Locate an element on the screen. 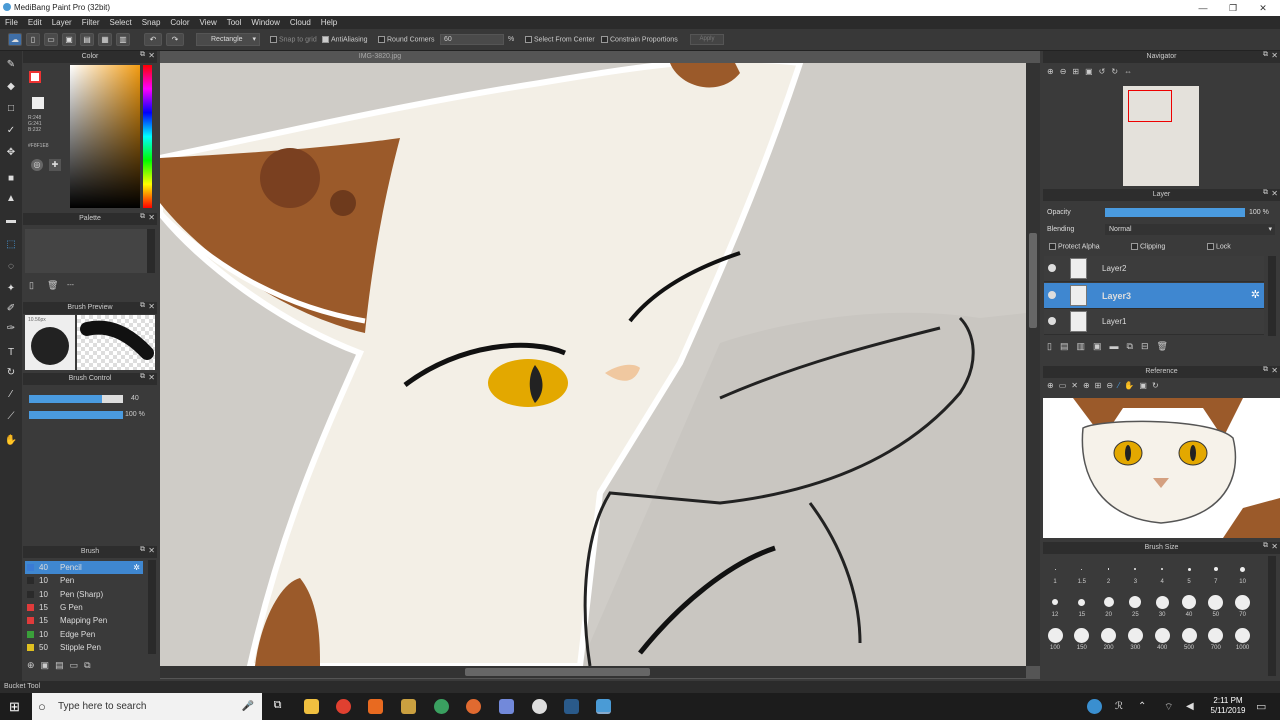 The width and height of the screenshot is (1280, 720). brush-size-scrollbar is located at coordinates (1272, 616).